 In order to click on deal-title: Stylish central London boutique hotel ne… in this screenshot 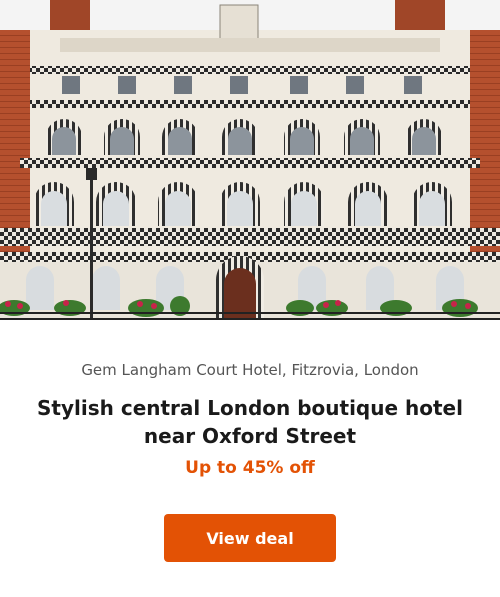, I will do `click(250, 422)`.